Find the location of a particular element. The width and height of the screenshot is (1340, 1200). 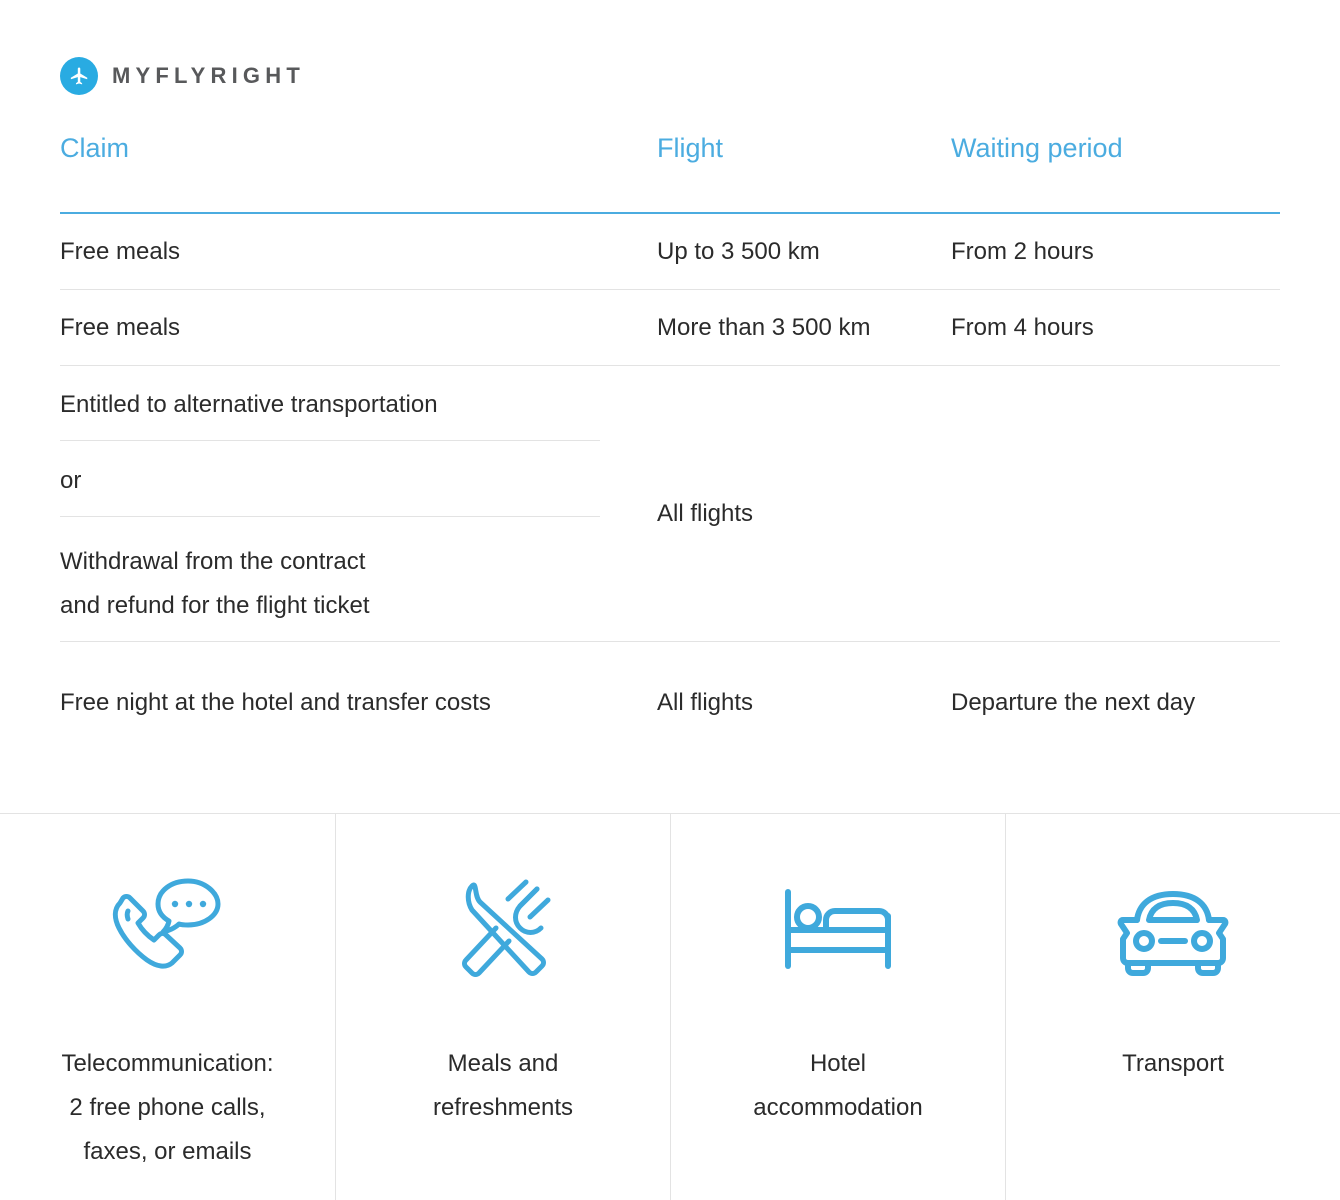

phone-chat-icon is located at coordinates (168, 929).